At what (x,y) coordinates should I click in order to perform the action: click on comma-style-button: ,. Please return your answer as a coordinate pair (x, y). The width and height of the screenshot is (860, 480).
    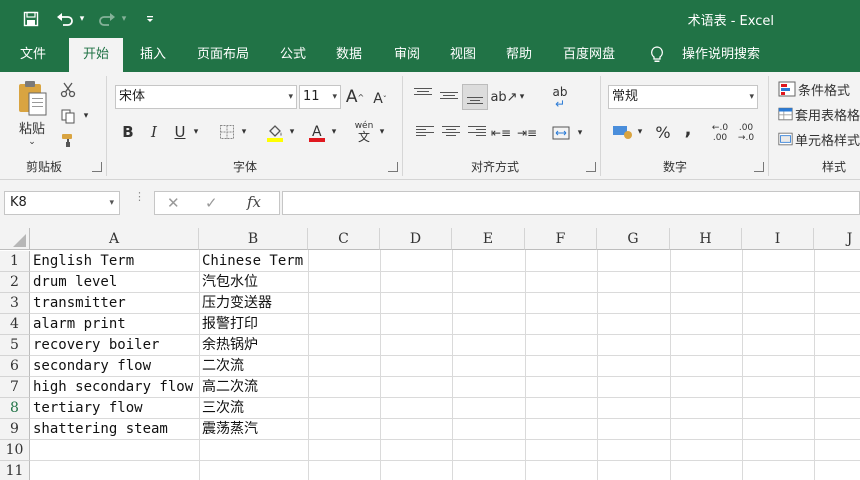
    Looking at the image, I should click on (688, 129).